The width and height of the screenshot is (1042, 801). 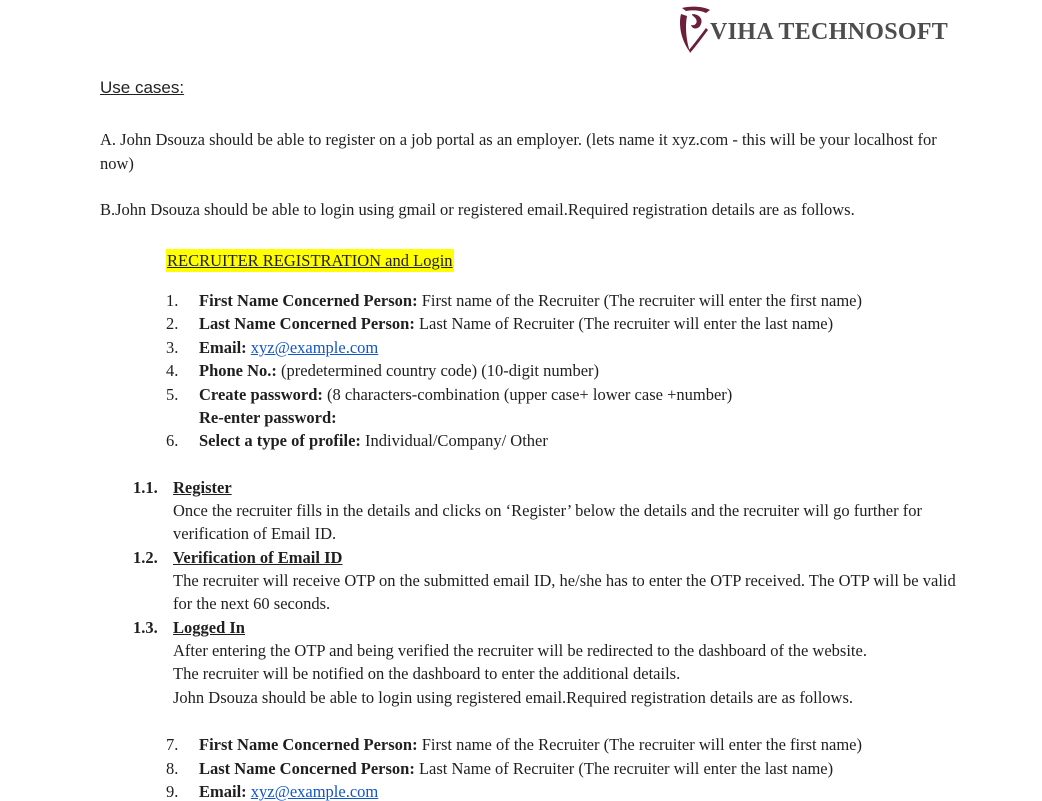 I want to click on item-number: 3., so click(x=172, y=347).